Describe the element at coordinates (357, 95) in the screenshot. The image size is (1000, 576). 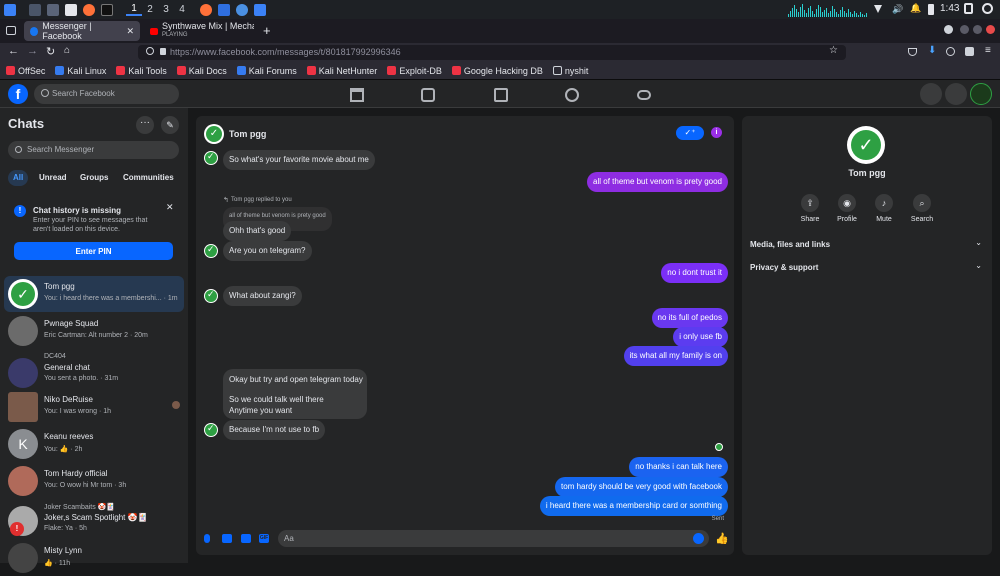
I see `home-nav-icon` at that location.